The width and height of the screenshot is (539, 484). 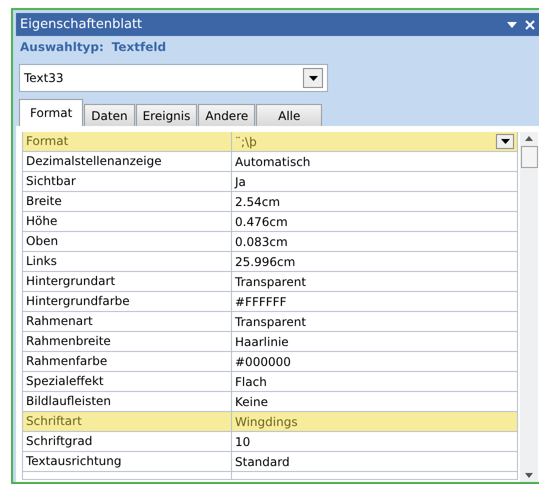 What do you see at coordinates (127, 321) in the screenshot?
I see `property-name: Rahmenart` at bounding box center [127, 321].